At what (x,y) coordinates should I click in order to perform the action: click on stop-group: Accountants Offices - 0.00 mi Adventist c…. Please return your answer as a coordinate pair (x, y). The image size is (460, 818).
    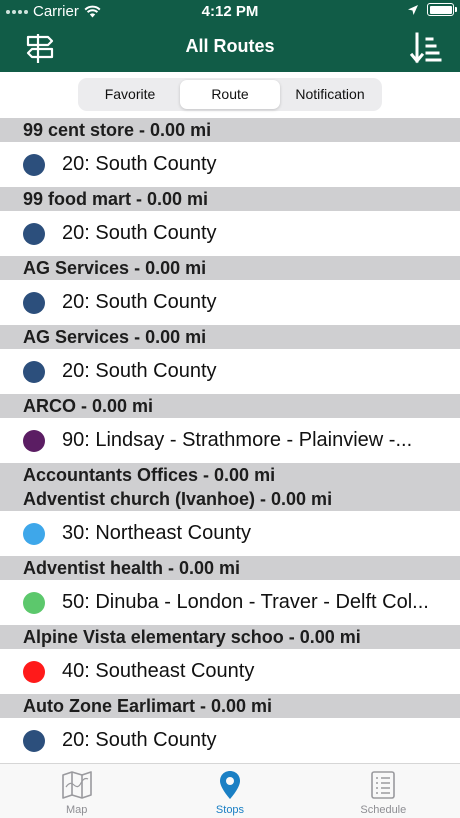
    Looking at the image, I should click on (230, 509).